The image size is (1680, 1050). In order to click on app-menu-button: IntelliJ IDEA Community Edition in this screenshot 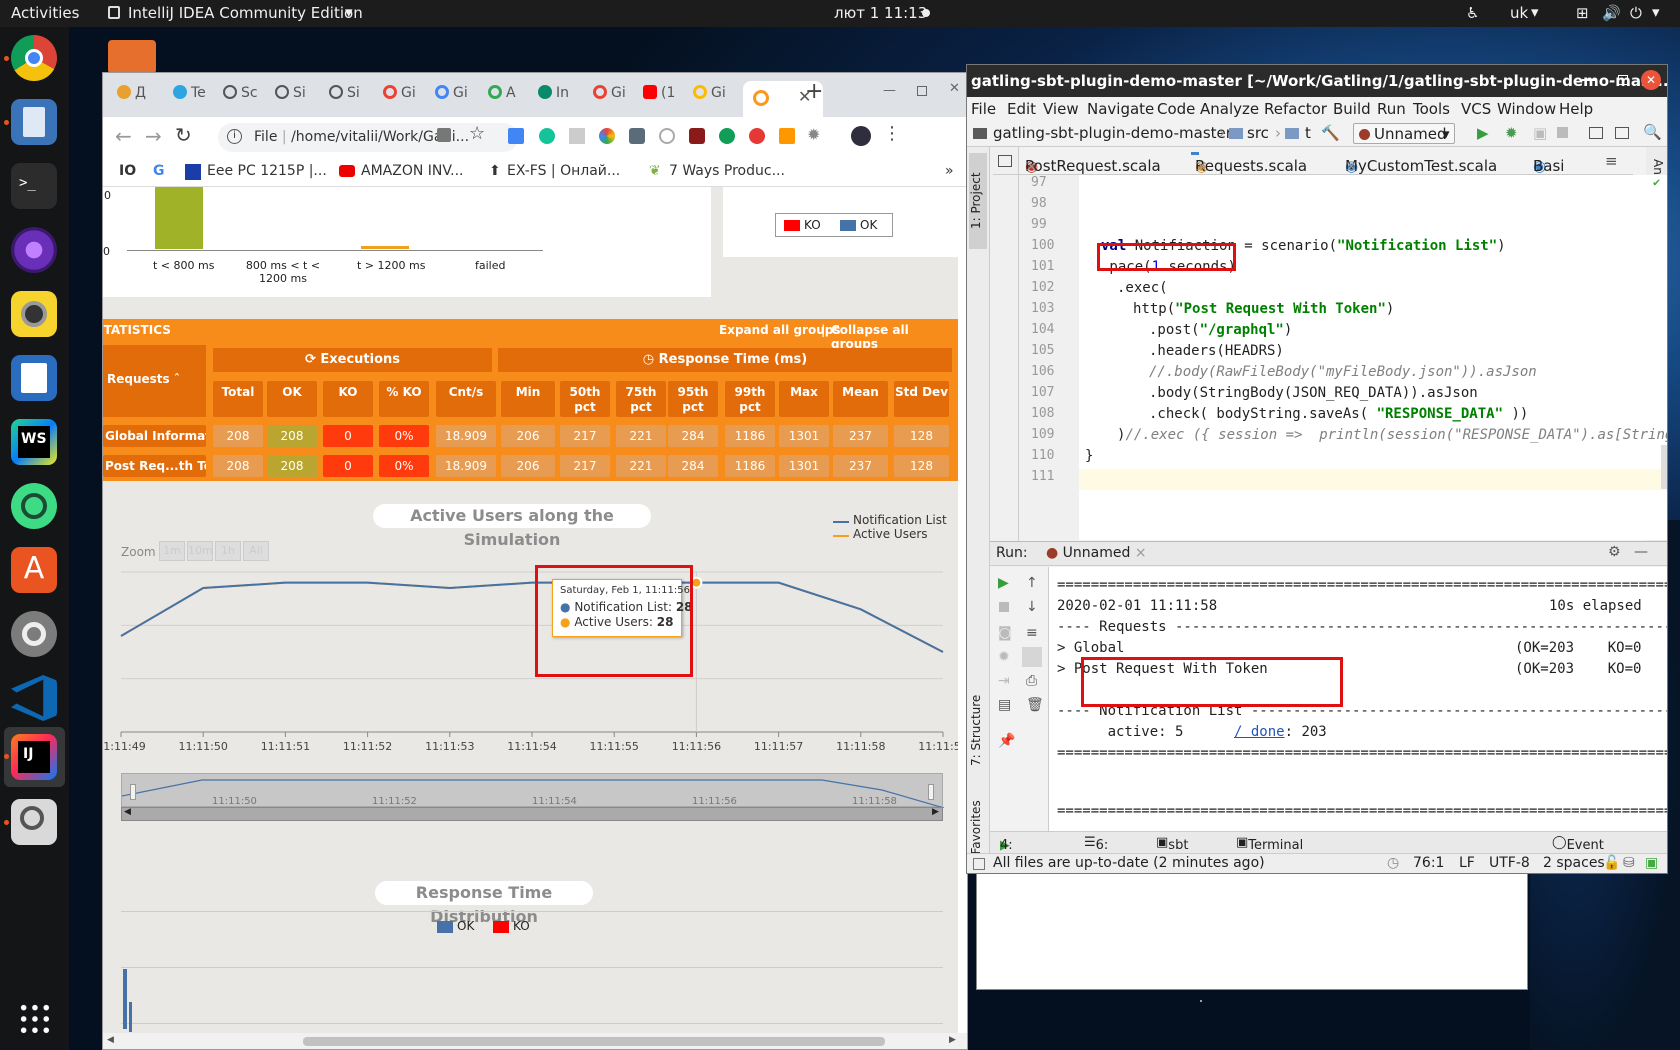, I will do `click(245, 13)`.